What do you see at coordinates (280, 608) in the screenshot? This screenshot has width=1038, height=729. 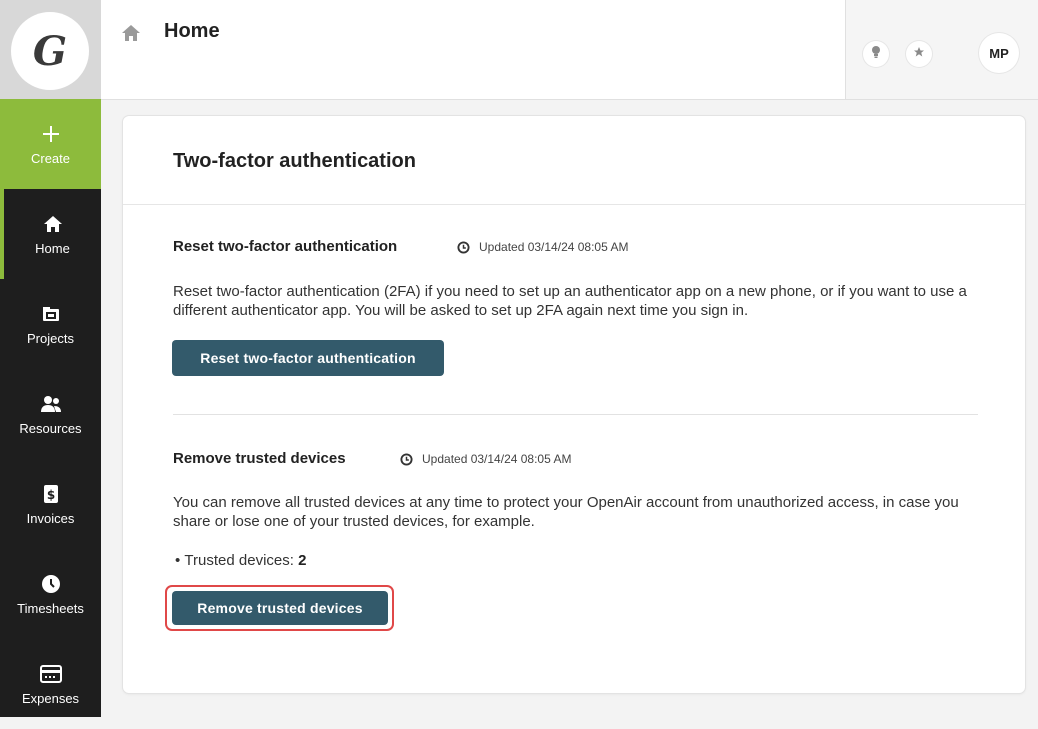 I see `remove-trusted-devices-button: Remove trusted devices` at bounding box center [280, 608].